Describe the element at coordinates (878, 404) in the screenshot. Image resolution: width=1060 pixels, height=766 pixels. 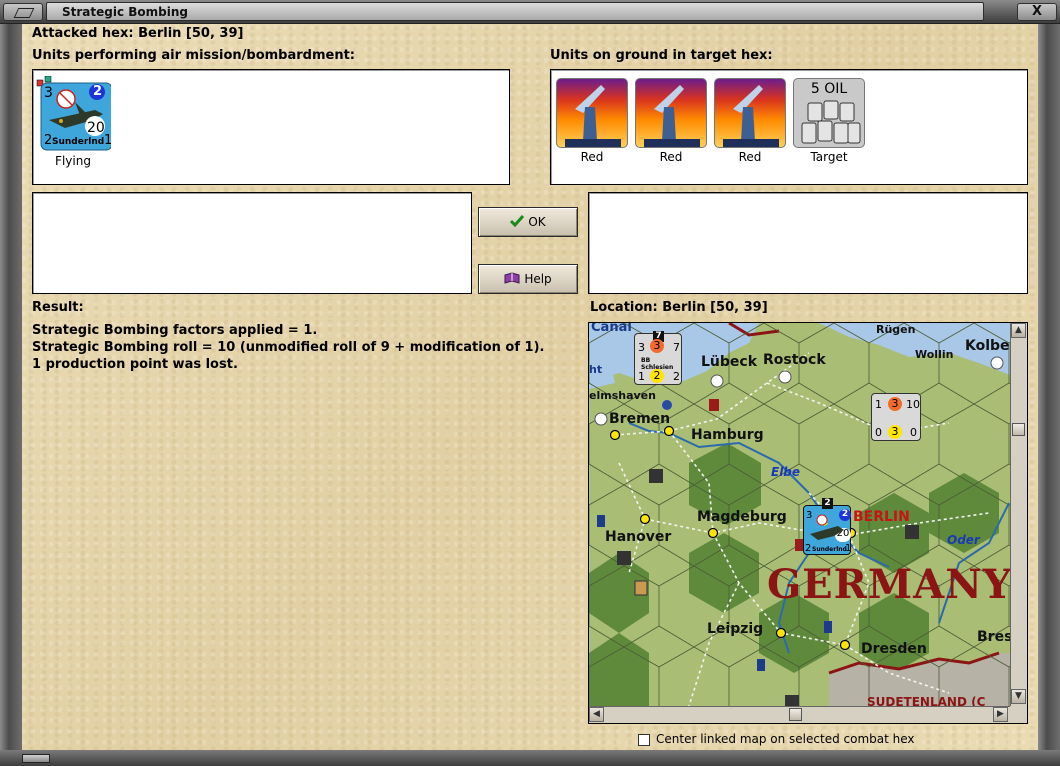
I see `ship-counter-top-left: 1` at that location.